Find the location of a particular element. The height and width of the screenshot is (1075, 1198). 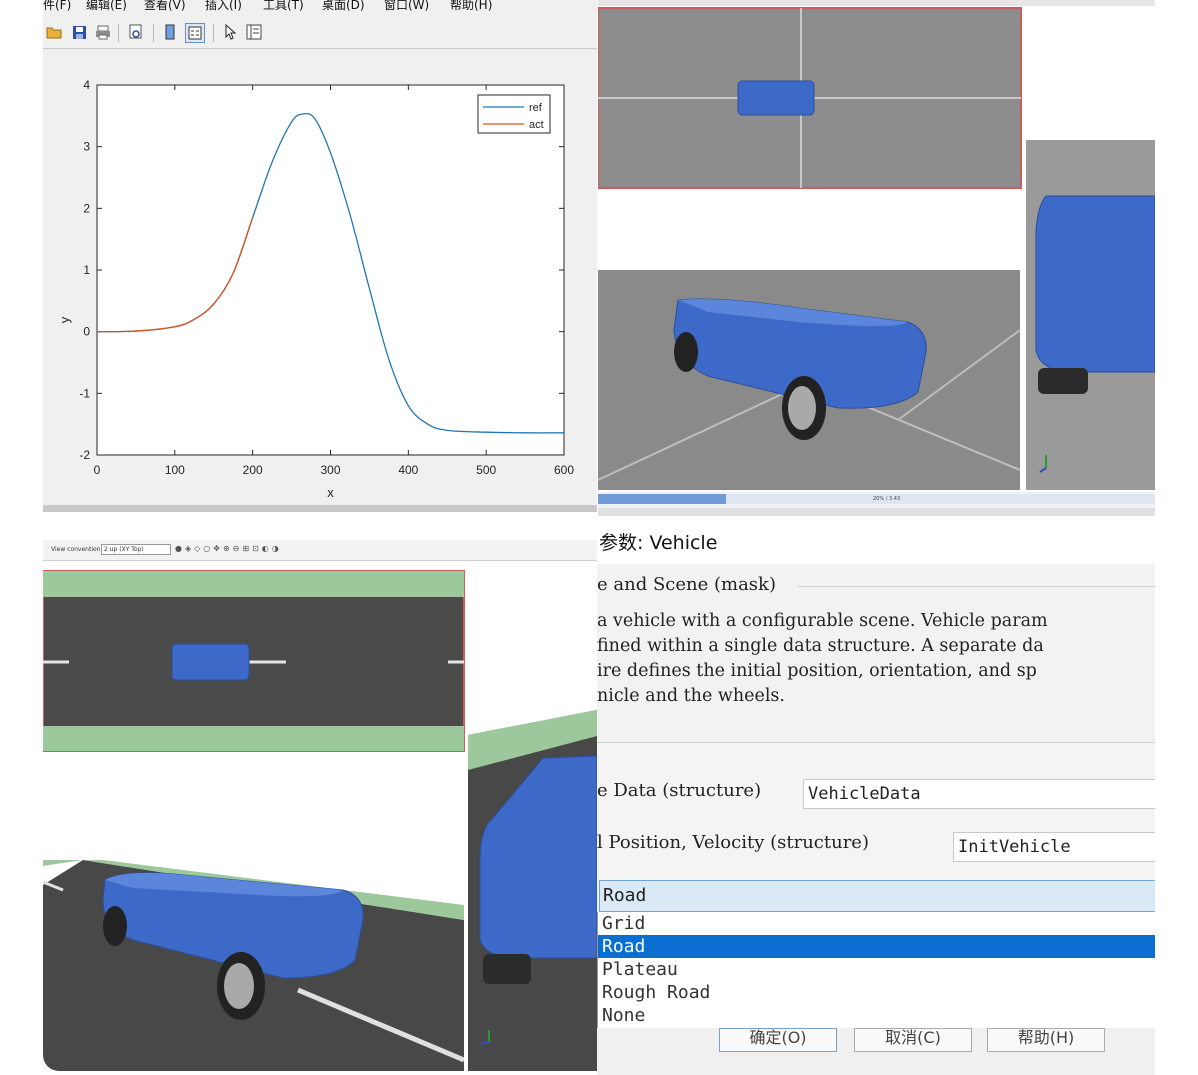

scene-option-rough-road: Rough Road is located at coordinates (876, 992).